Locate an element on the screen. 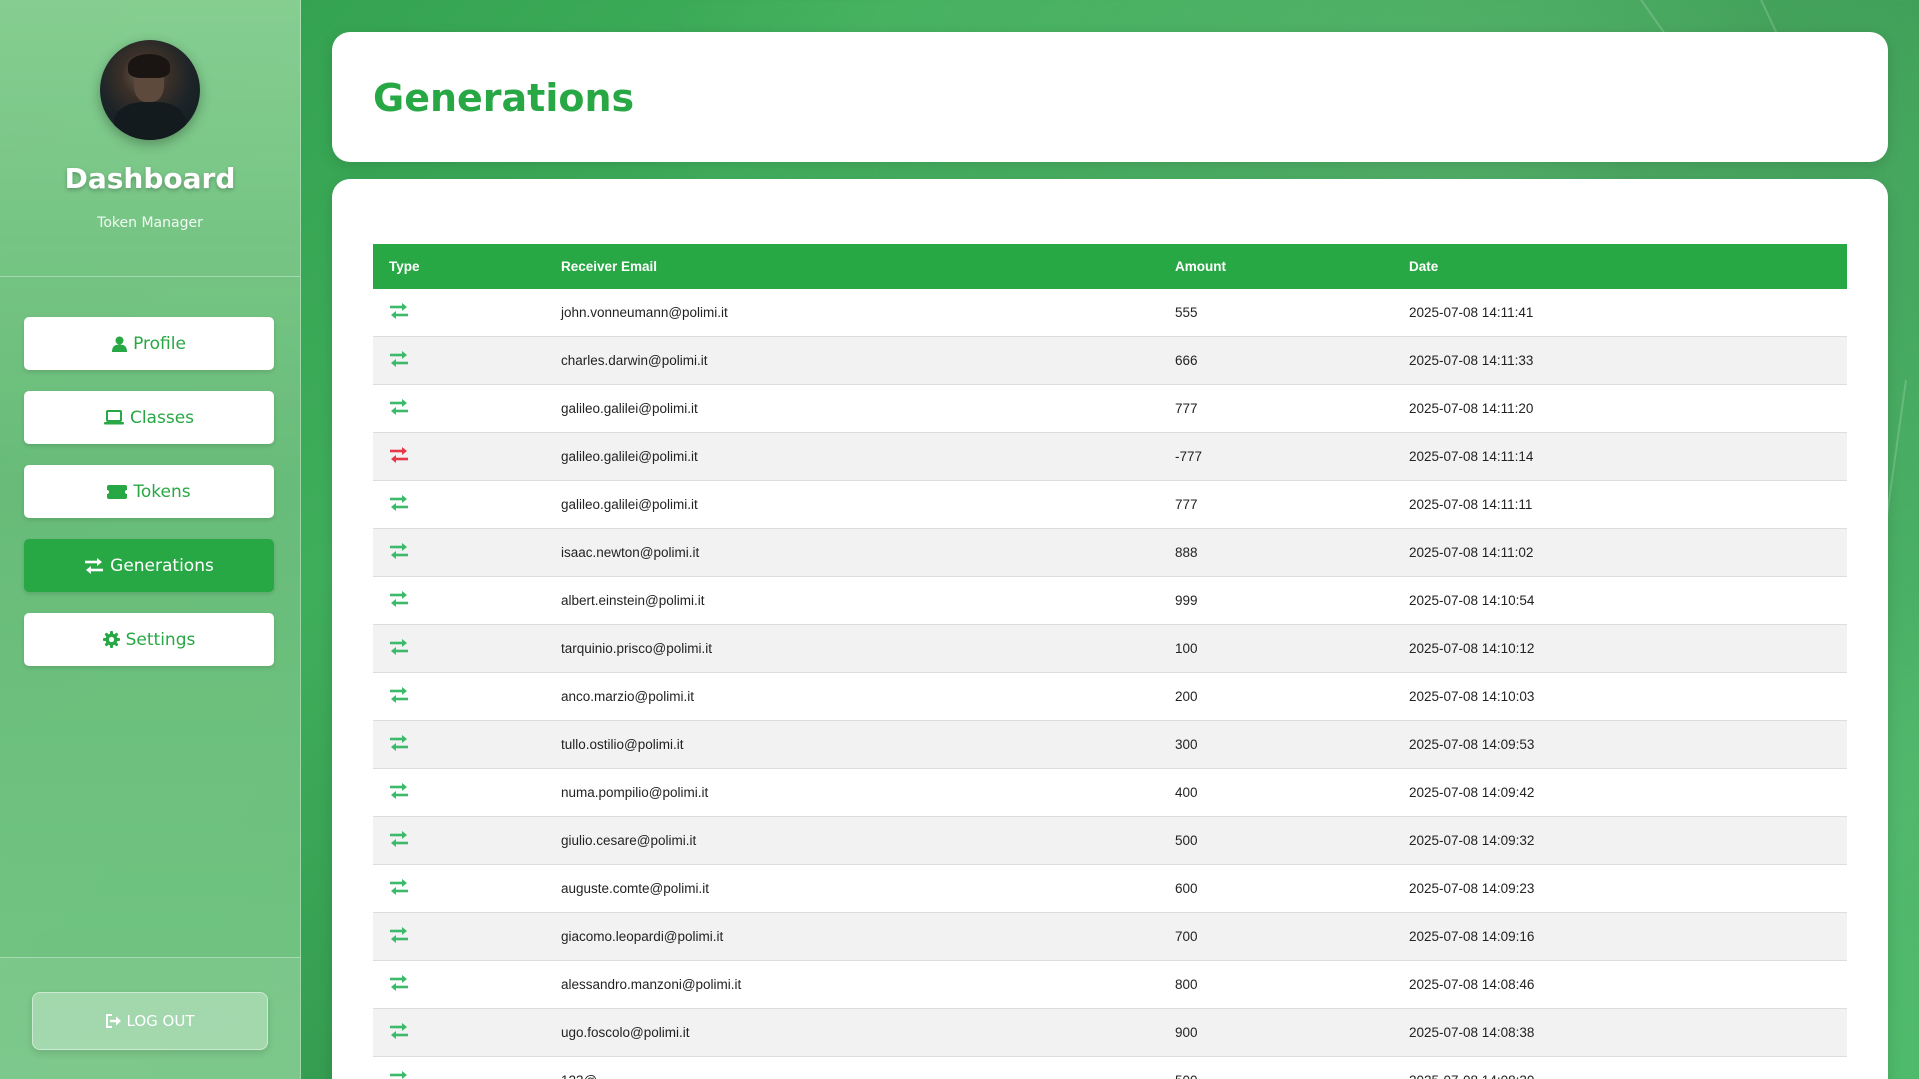  laptop-icon is located at coordinates (113, 417).